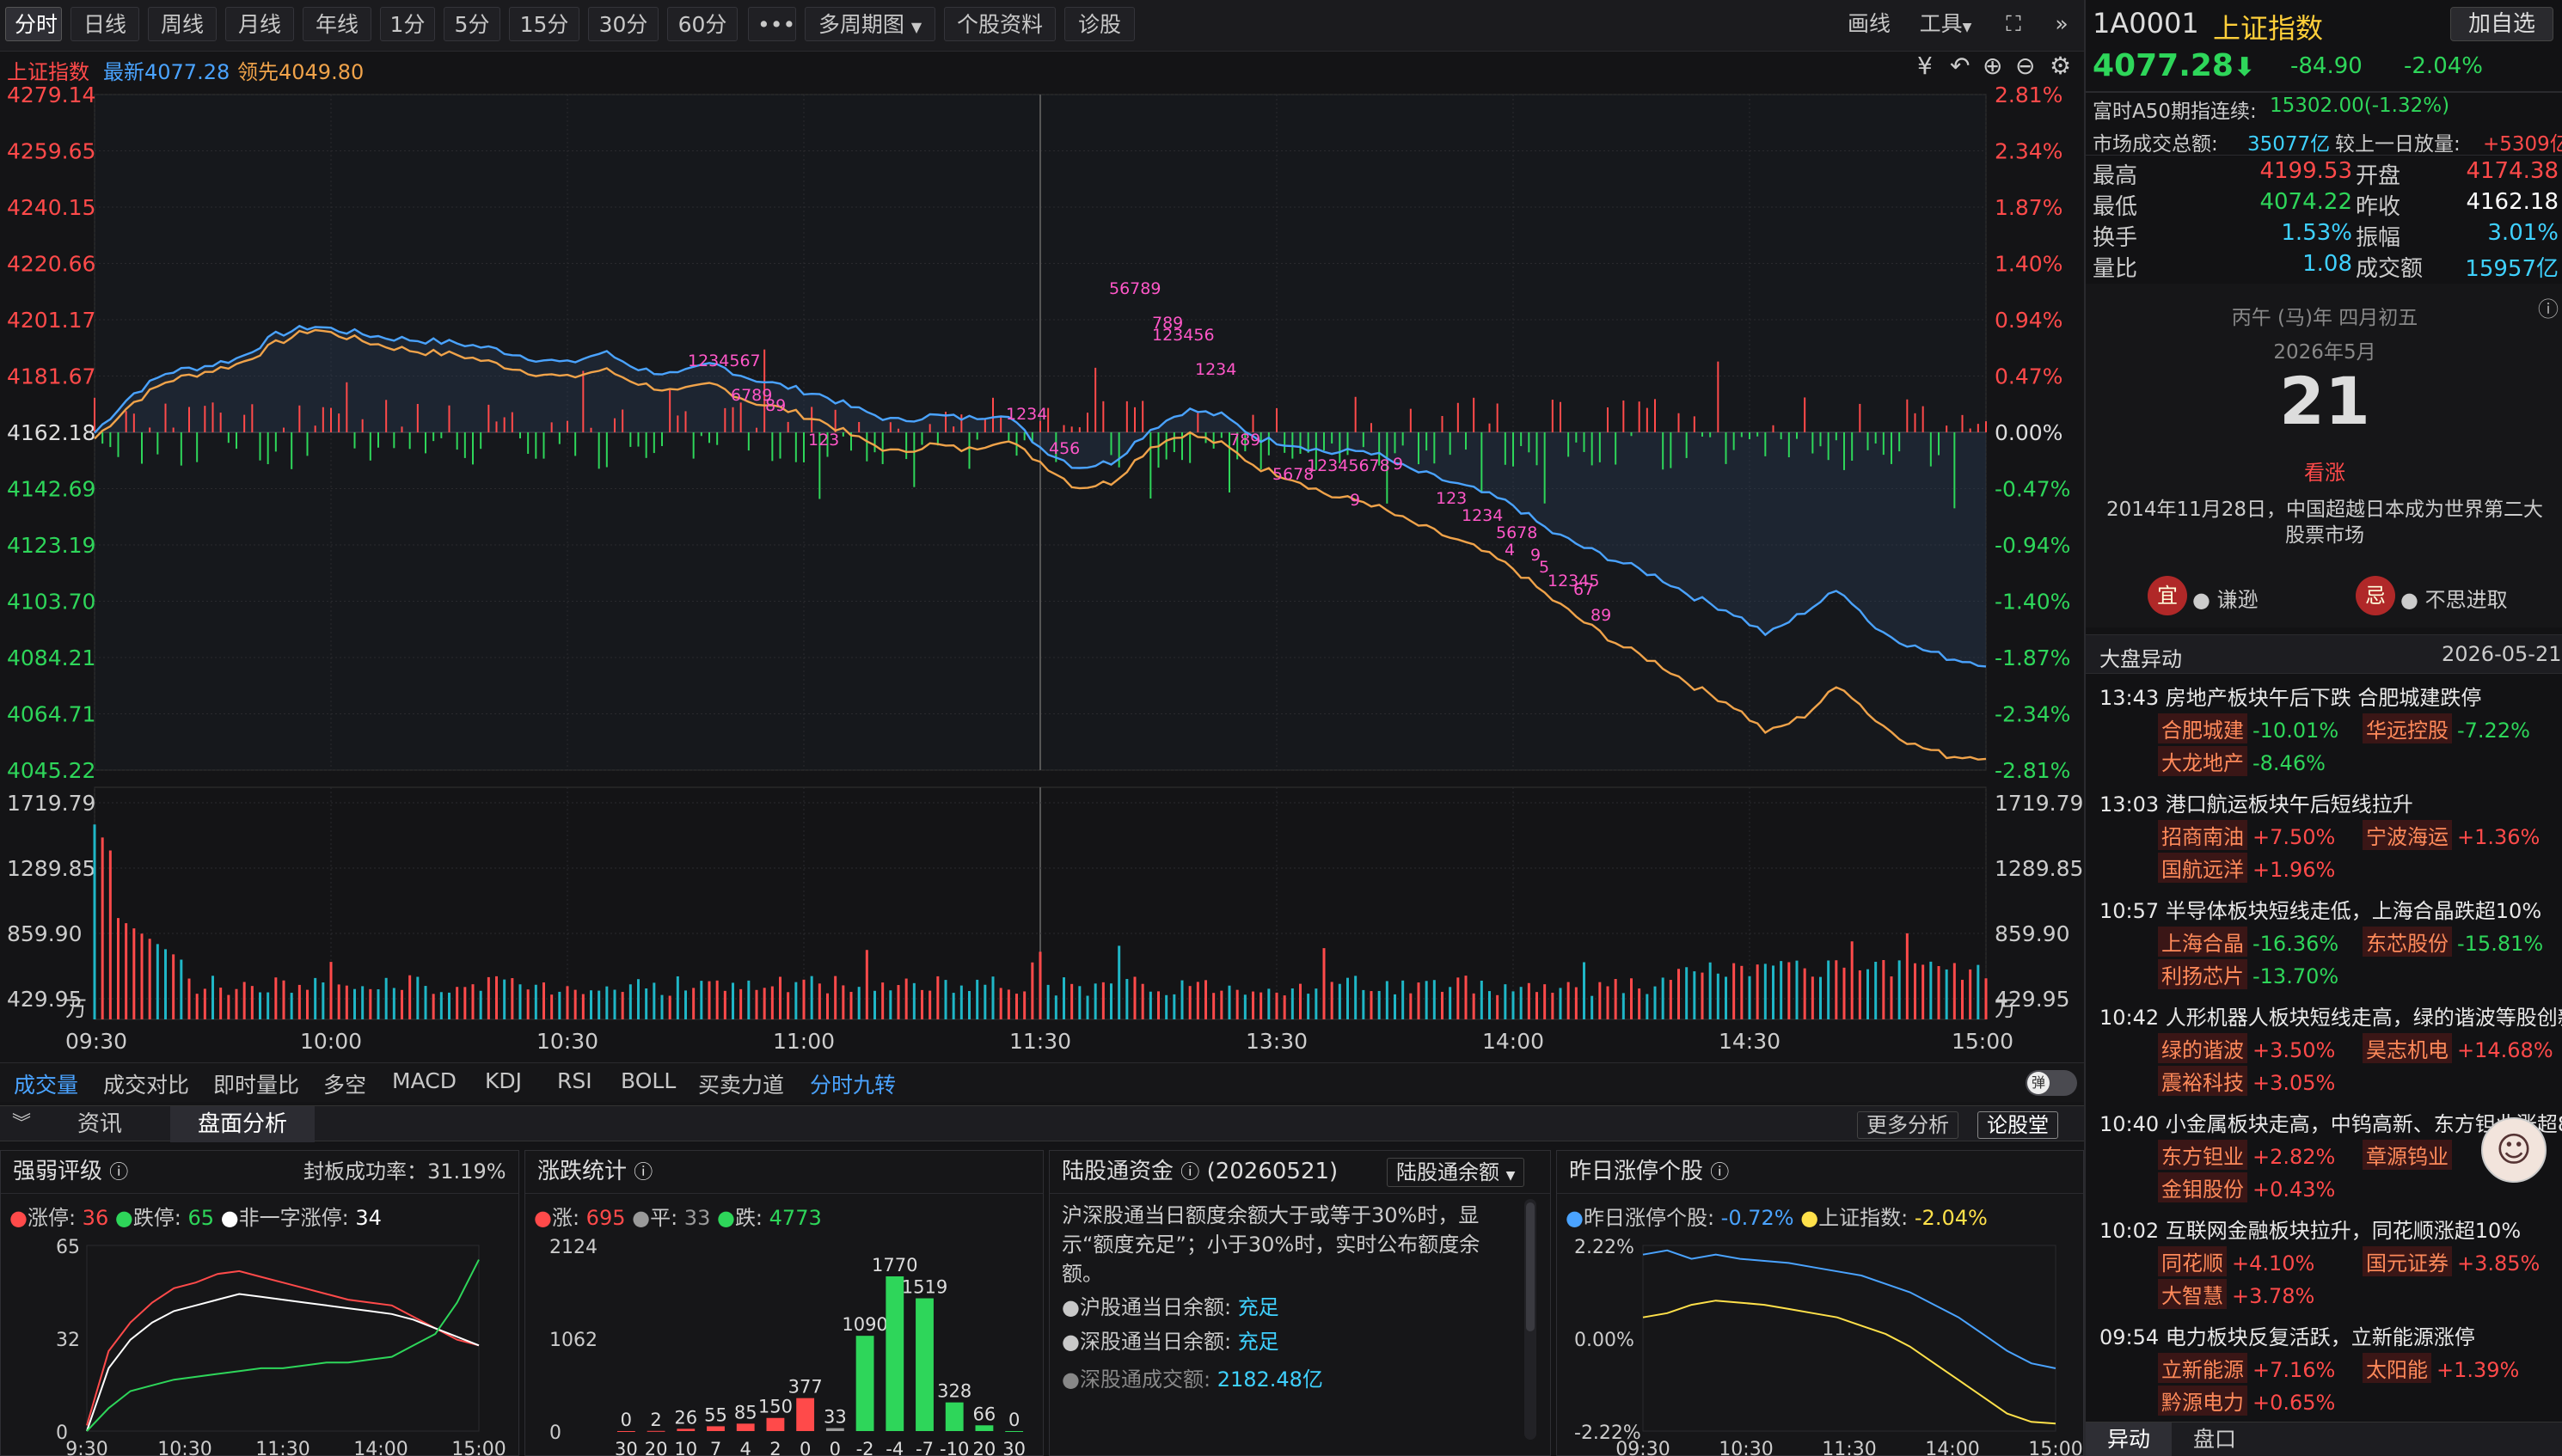 This screenshot has height=1456, width=2562. What do you see at coordinates (702, 24) in the screenshot?
I see `period-tab-60min: 60分` at bounding box center [702, 24].